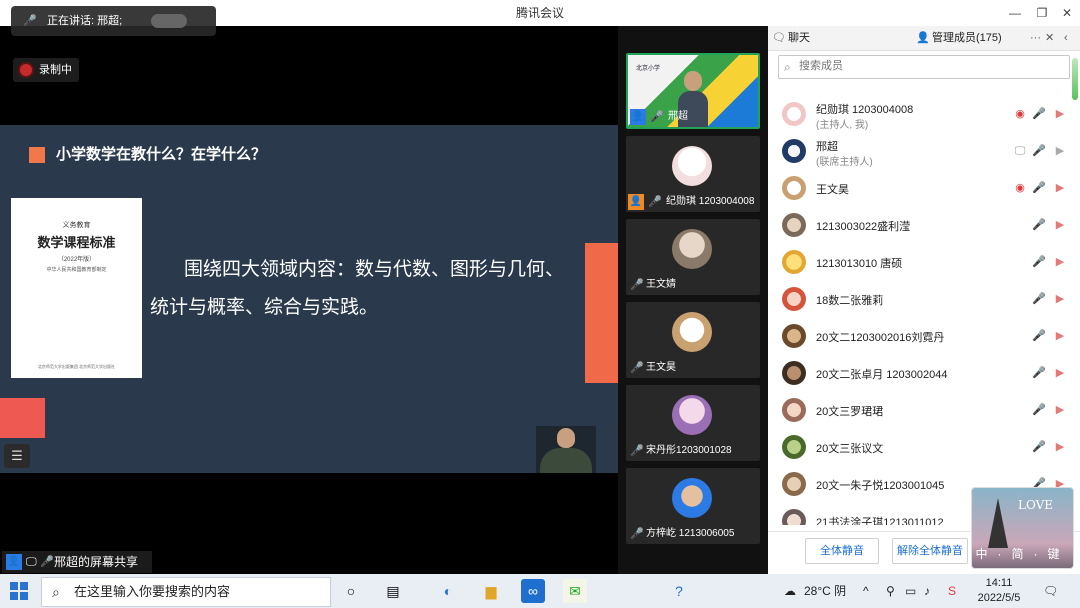 This screenshot has height=608, width=1080. Describe the element at coordinates (890, 591) in the screenshot. I see `network-icon: ⚲` at that location.